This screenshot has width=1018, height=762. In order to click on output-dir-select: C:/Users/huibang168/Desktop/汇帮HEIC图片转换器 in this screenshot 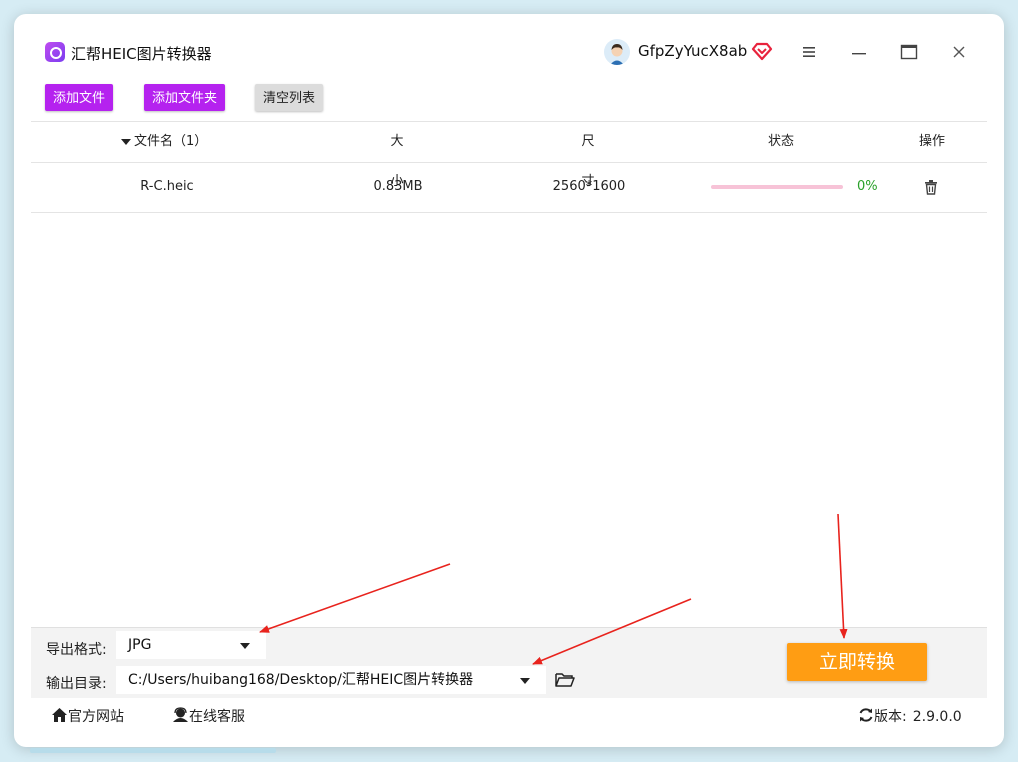, I will do `click(331, 680)`.